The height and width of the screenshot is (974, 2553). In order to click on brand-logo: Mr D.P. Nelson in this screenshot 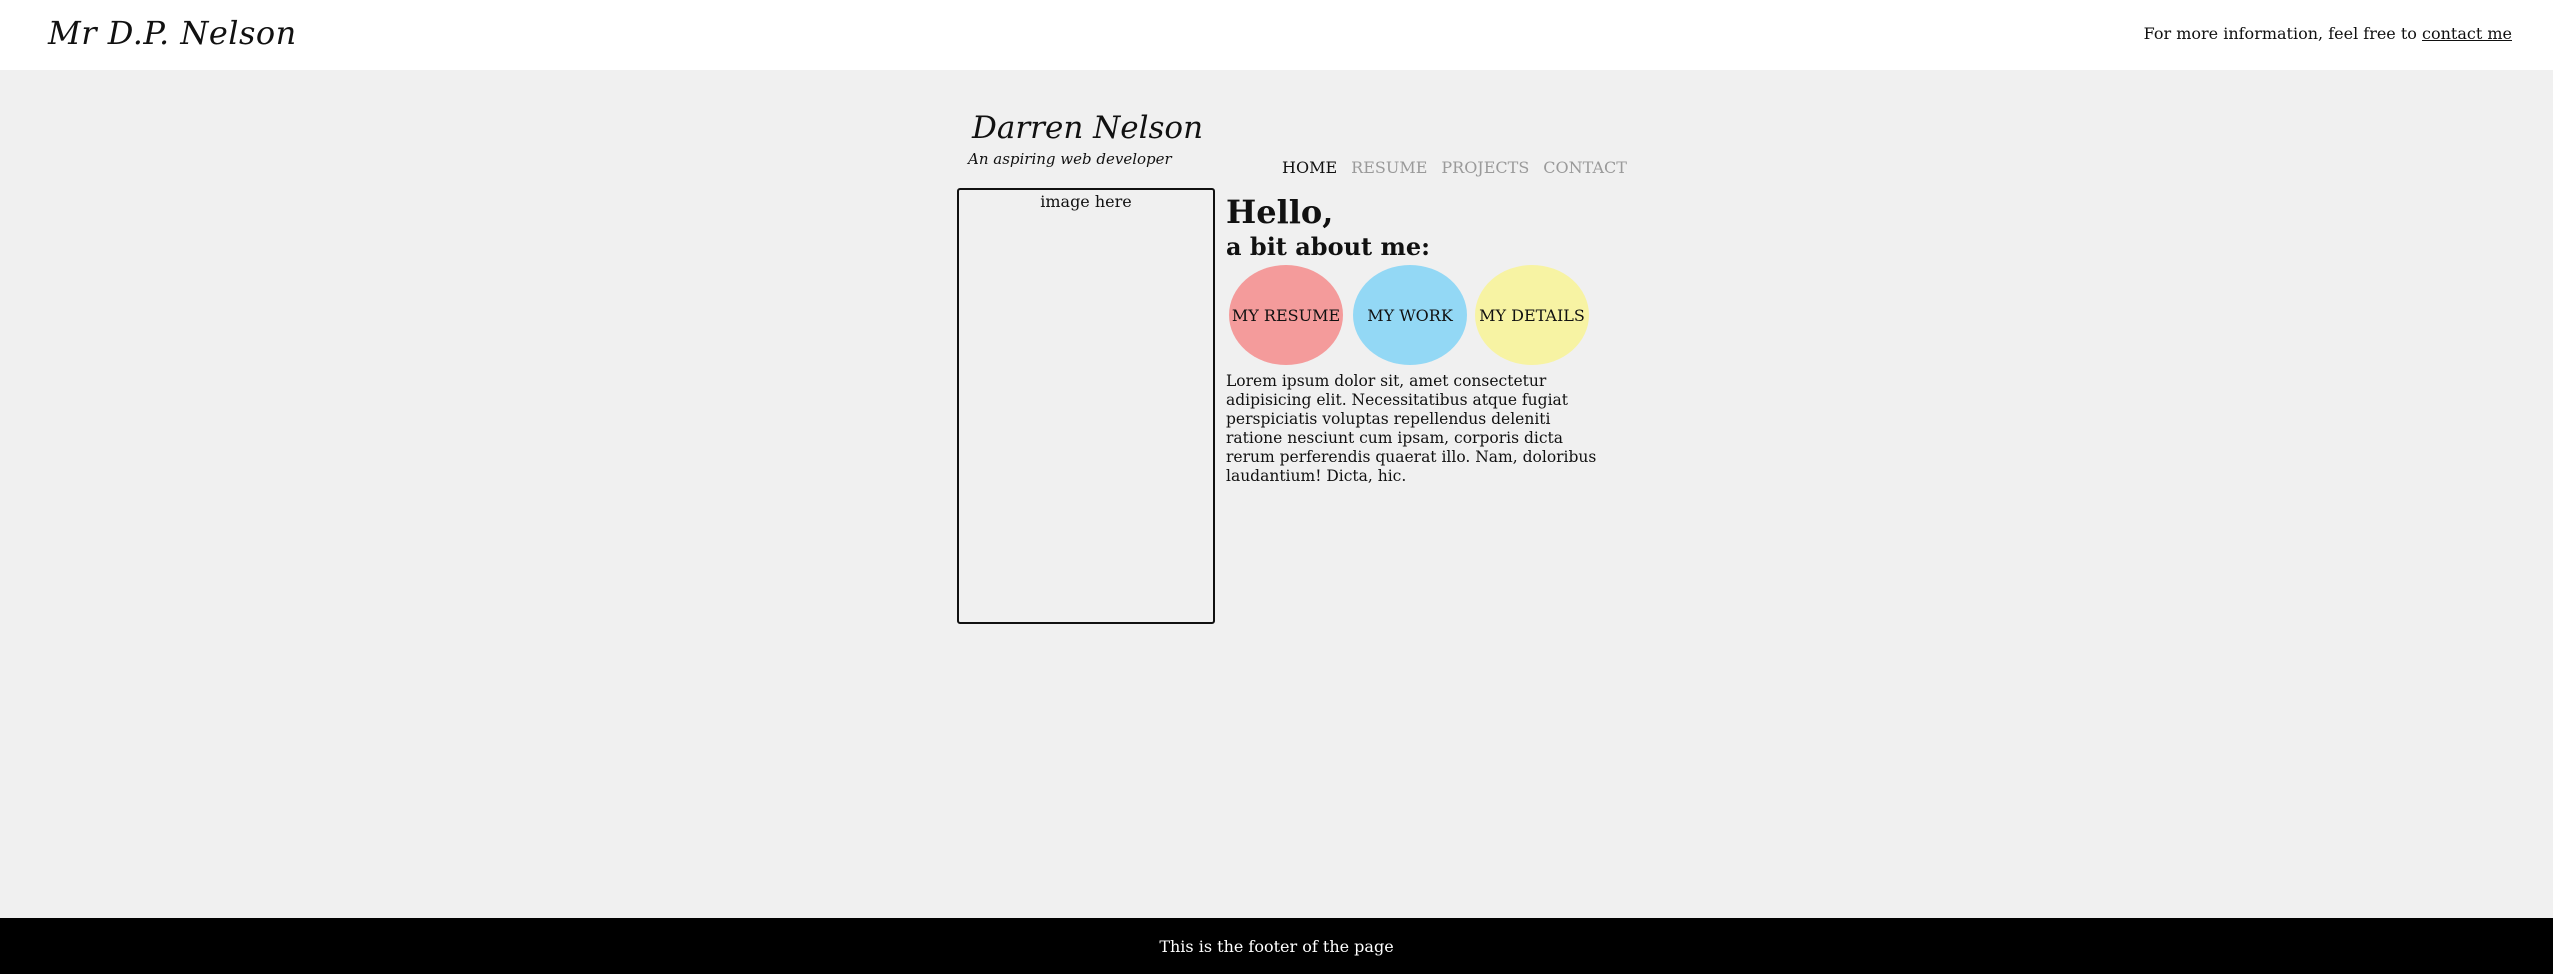, I will do `click(172, 33)`.